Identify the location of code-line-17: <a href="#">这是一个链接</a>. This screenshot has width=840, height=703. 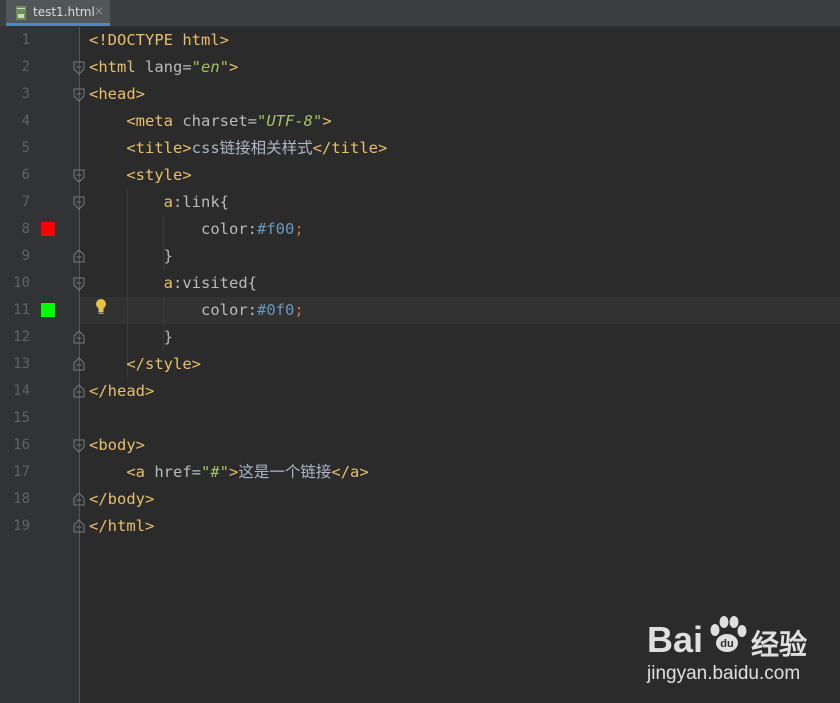
(229, 472).